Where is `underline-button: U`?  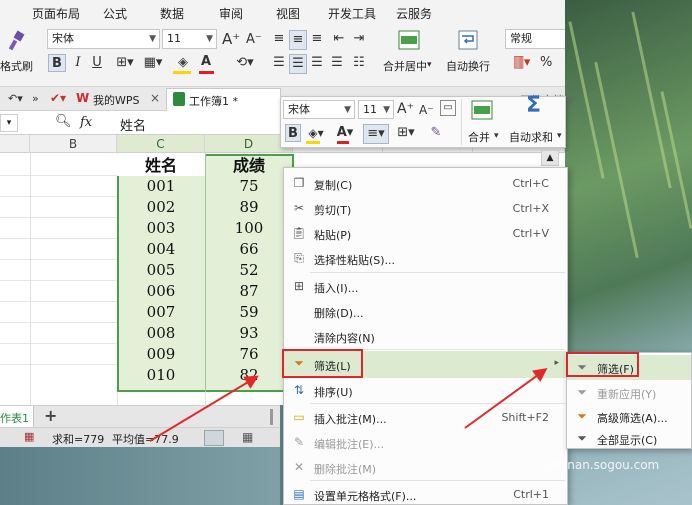
underline-button: U is located at coordinates (97, 63).